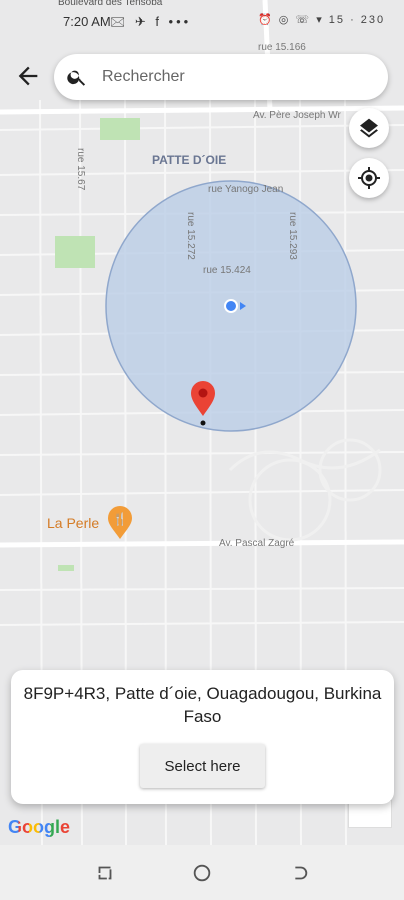  I want to click on my-location-dot, so click(231, 306).